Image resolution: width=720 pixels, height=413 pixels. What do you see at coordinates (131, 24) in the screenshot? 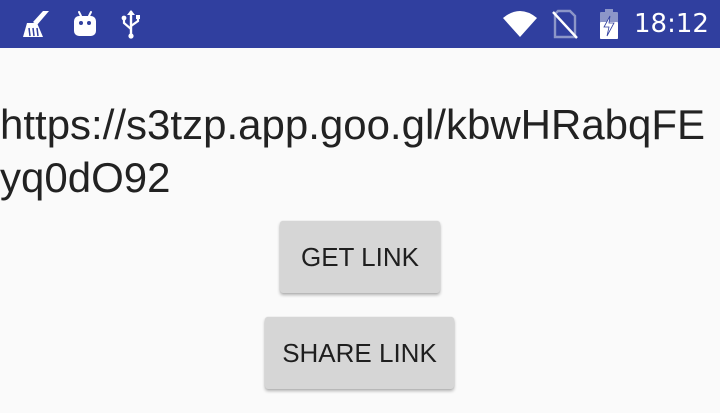
I see `usb-icon` at bounding box center [131, 24].